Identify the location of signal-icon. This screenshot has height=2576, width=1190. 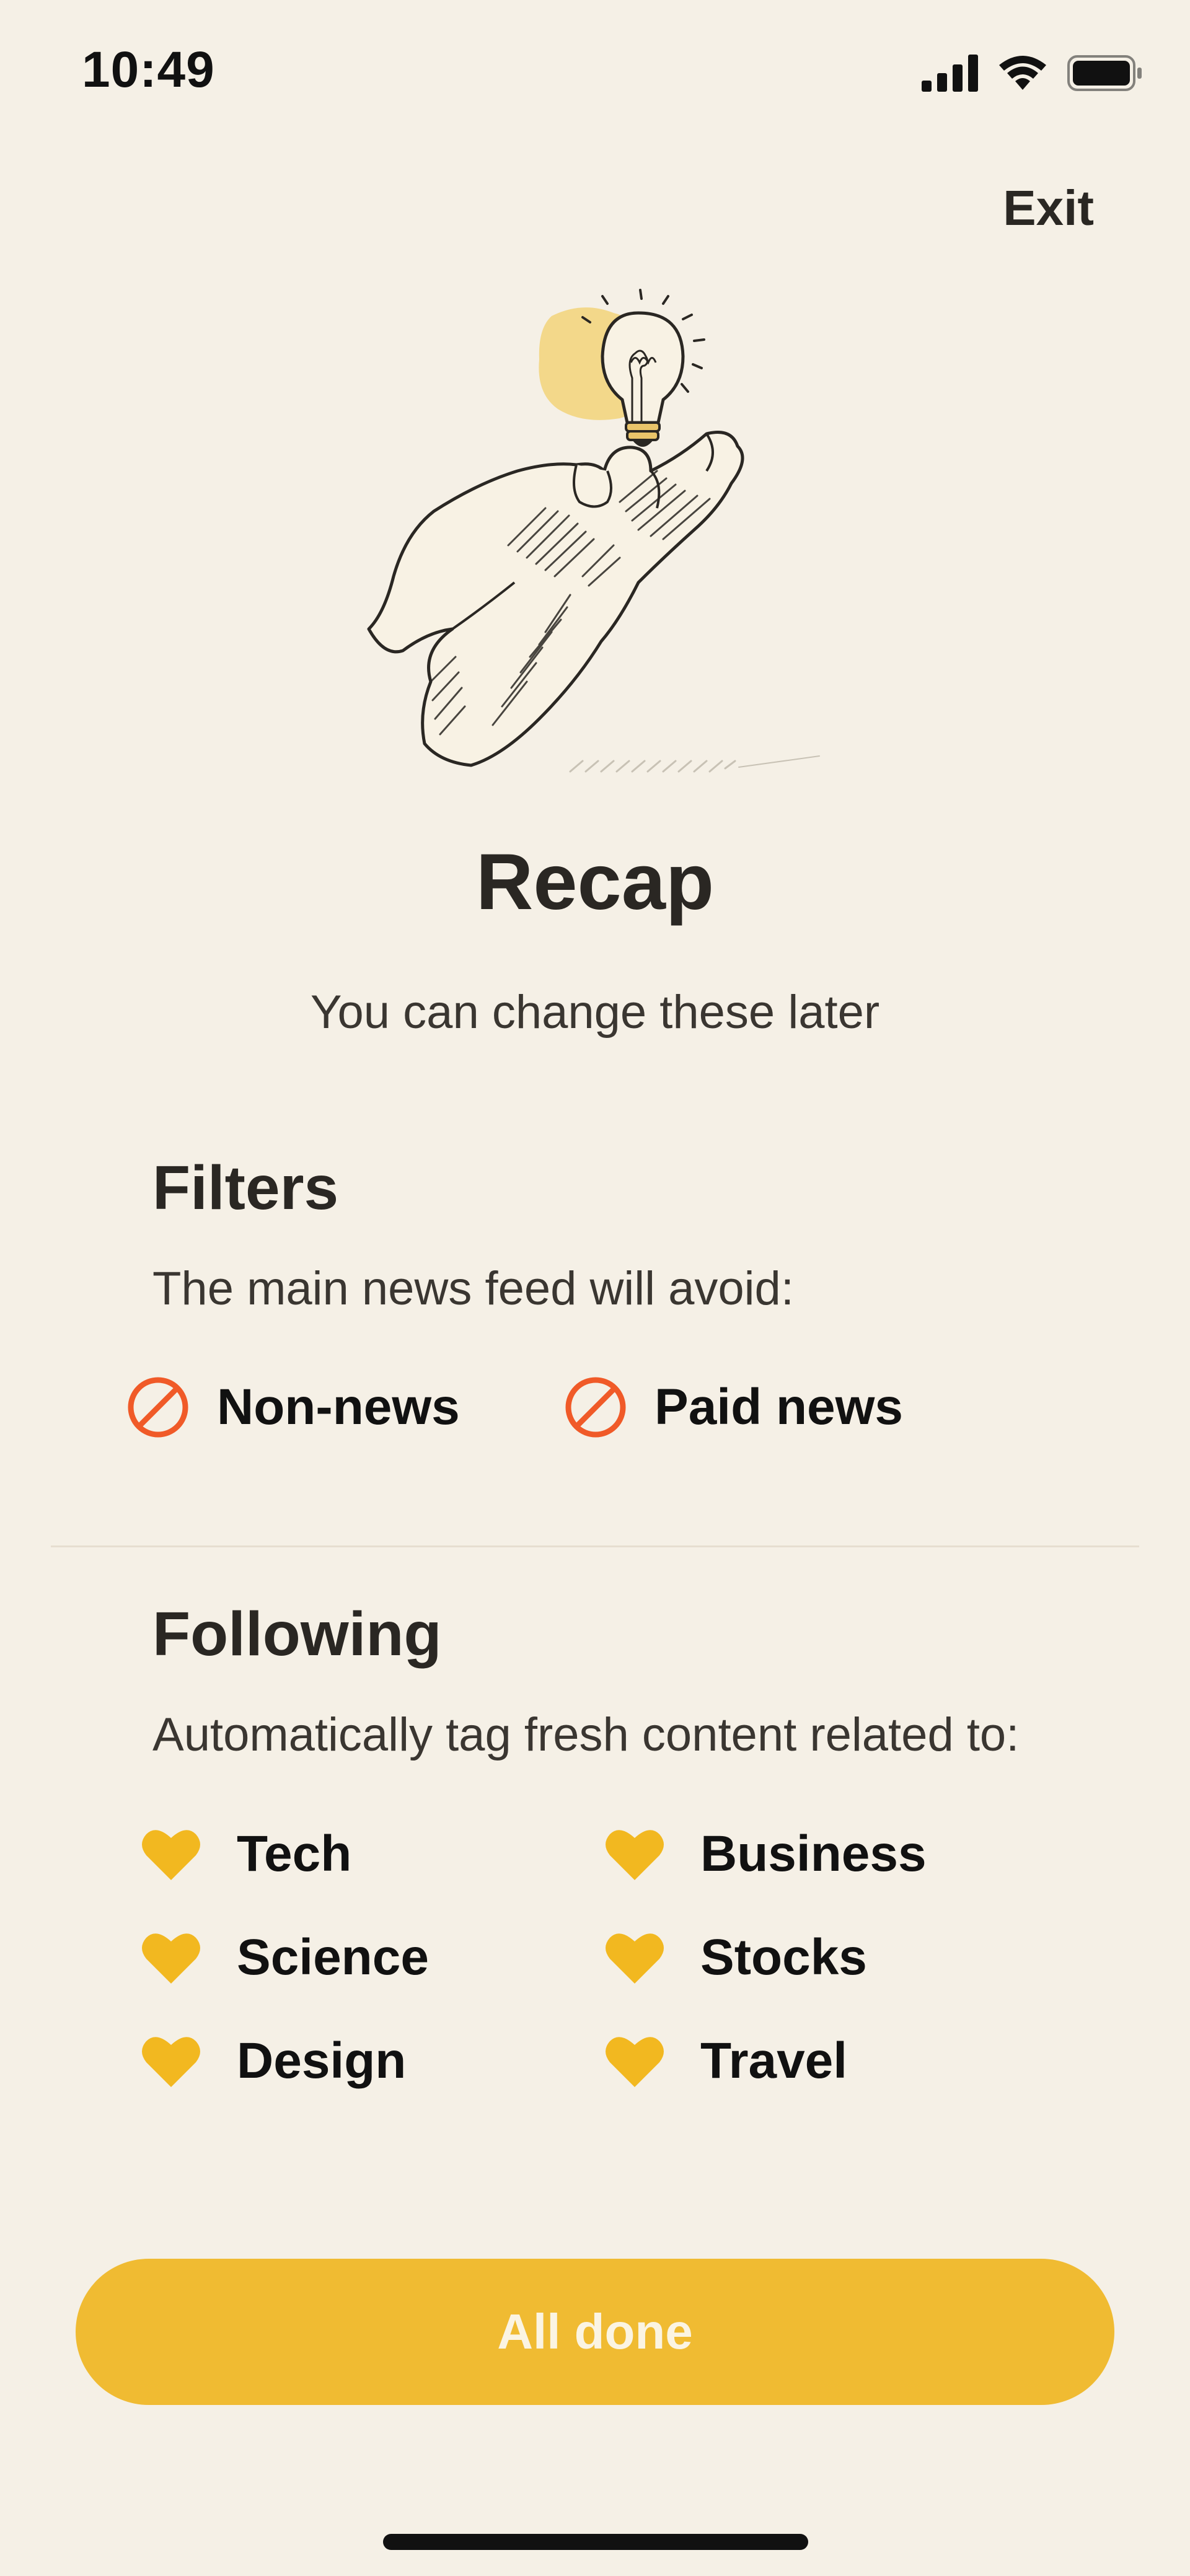
(950, 73).